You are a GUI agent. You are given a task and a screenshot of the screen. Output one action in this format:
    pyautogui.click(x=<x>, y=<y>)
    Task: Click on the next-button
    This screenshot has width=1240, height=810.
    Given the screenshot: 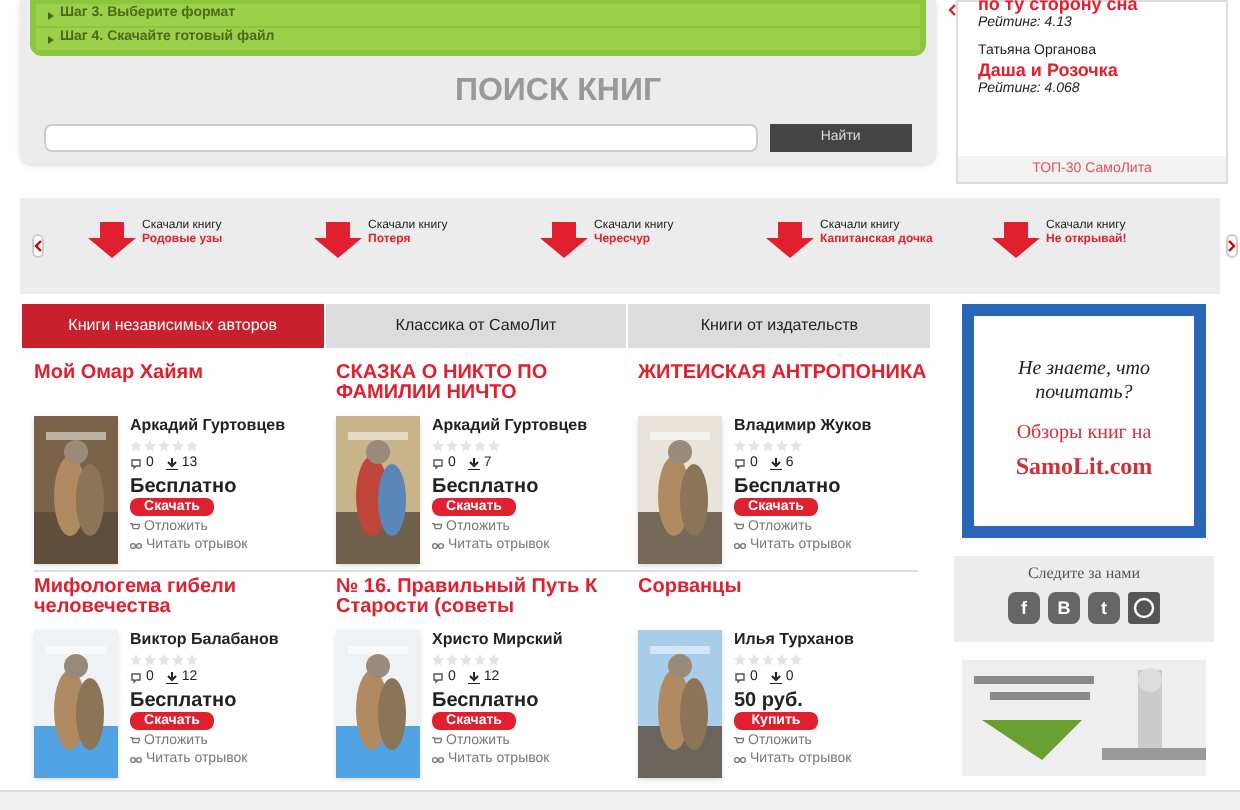 What is the action you would take?
    pyautogui.click(x=1232, y=246)
    